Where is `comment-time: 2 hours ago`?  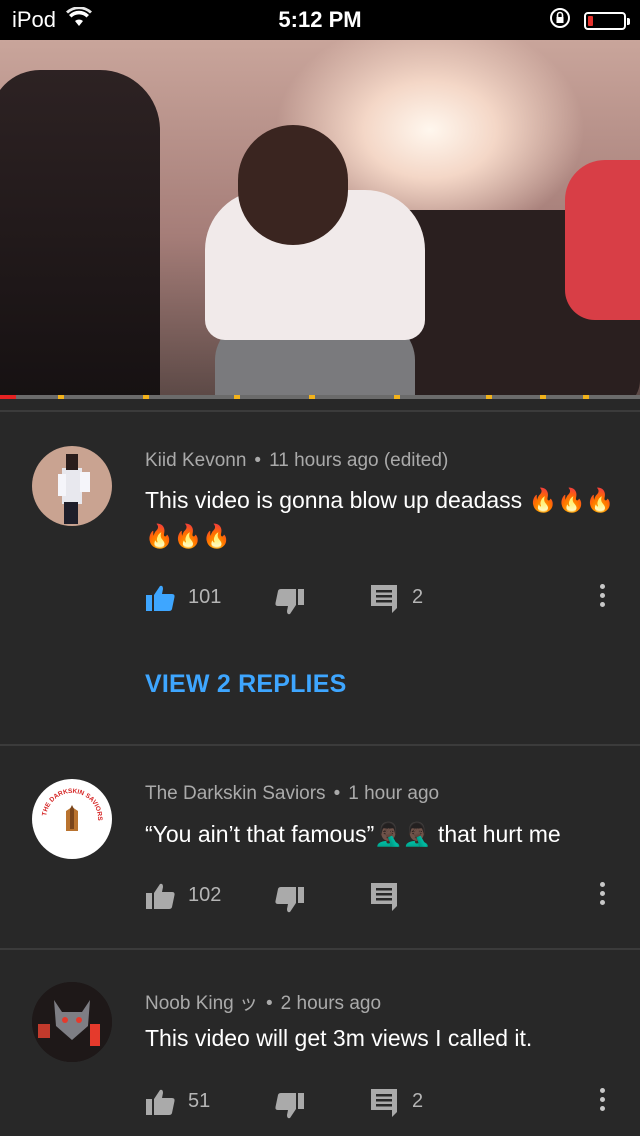
comment-time: 2 hours ago is located at coordinates (331, 1003).